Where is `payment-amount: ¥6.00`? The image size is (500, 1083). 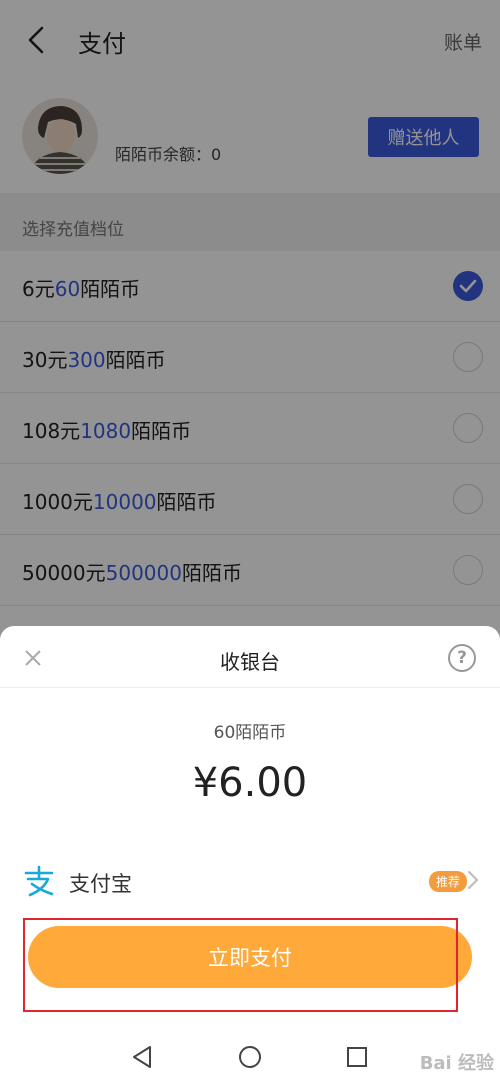 payment-amount: ¥6.00 is located at coordinates (250, 783).